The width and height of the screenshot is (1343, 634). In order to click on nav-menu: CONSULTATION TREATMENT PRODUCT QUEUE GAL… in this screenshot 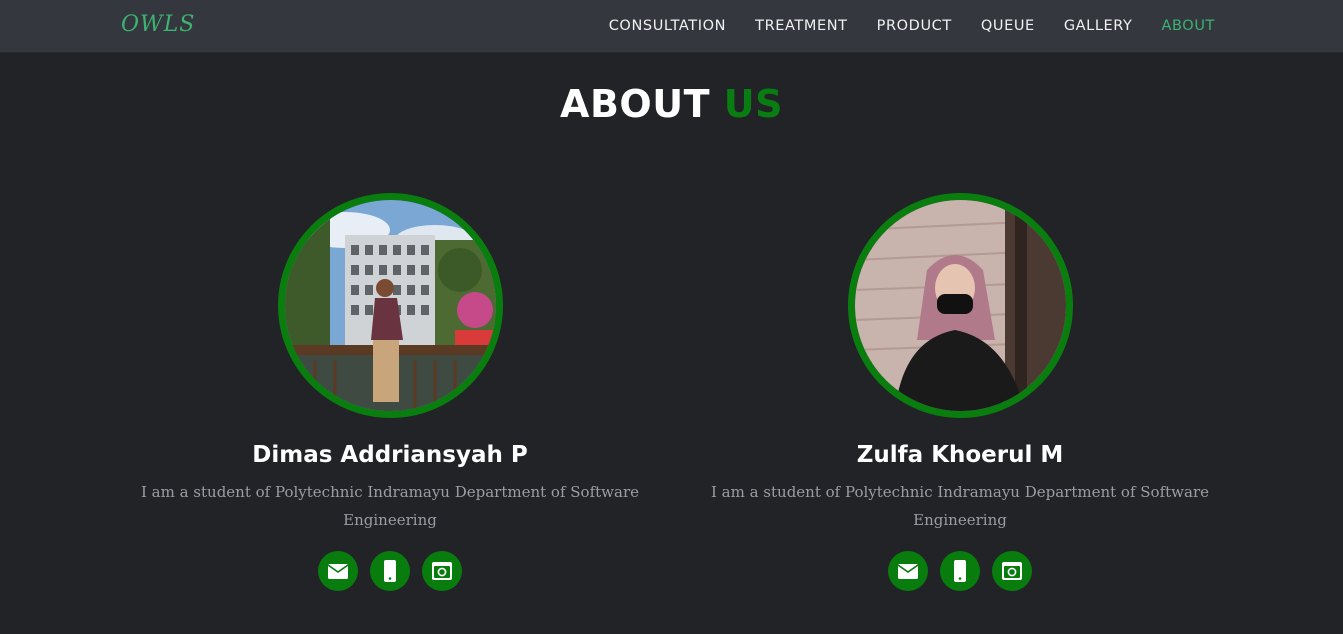, I will do `click(912, 26)`.